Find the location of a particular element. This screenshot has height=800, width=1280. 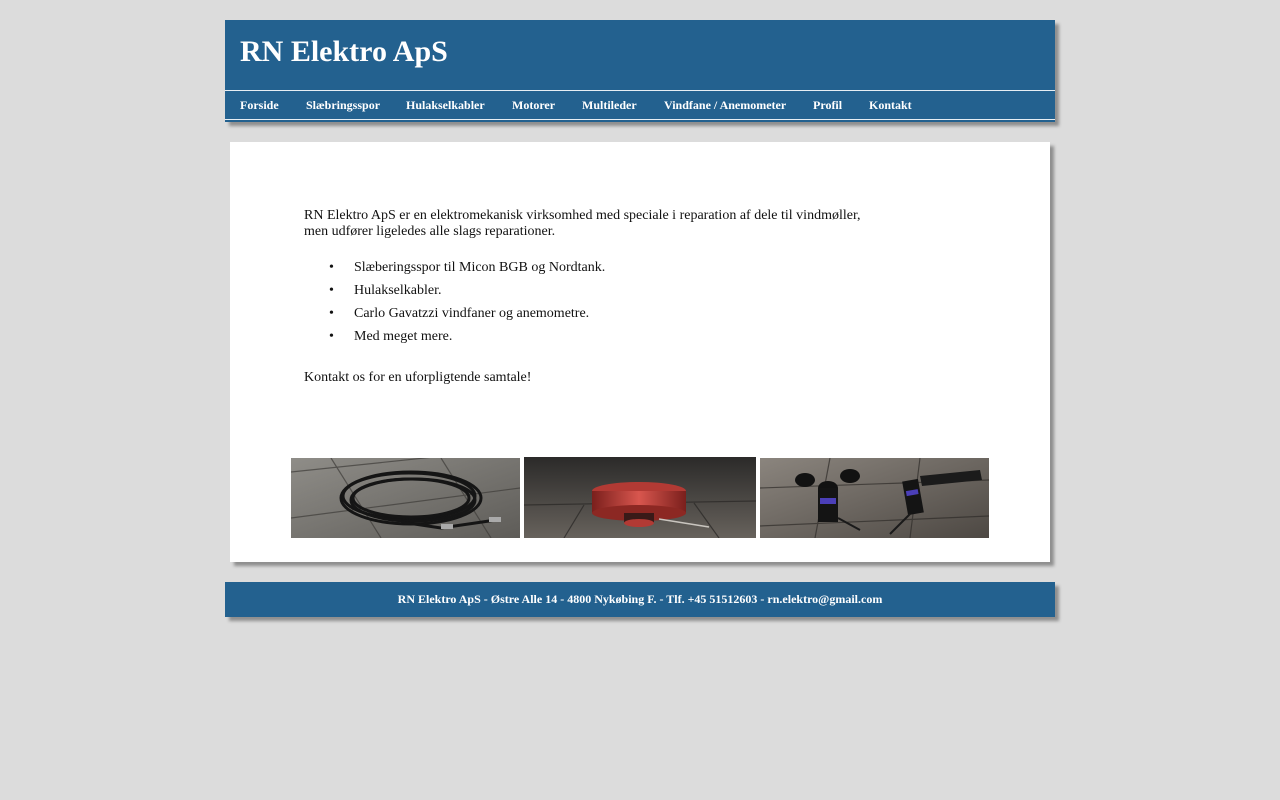

slip-ring-image is located at coordinates (640, 497).